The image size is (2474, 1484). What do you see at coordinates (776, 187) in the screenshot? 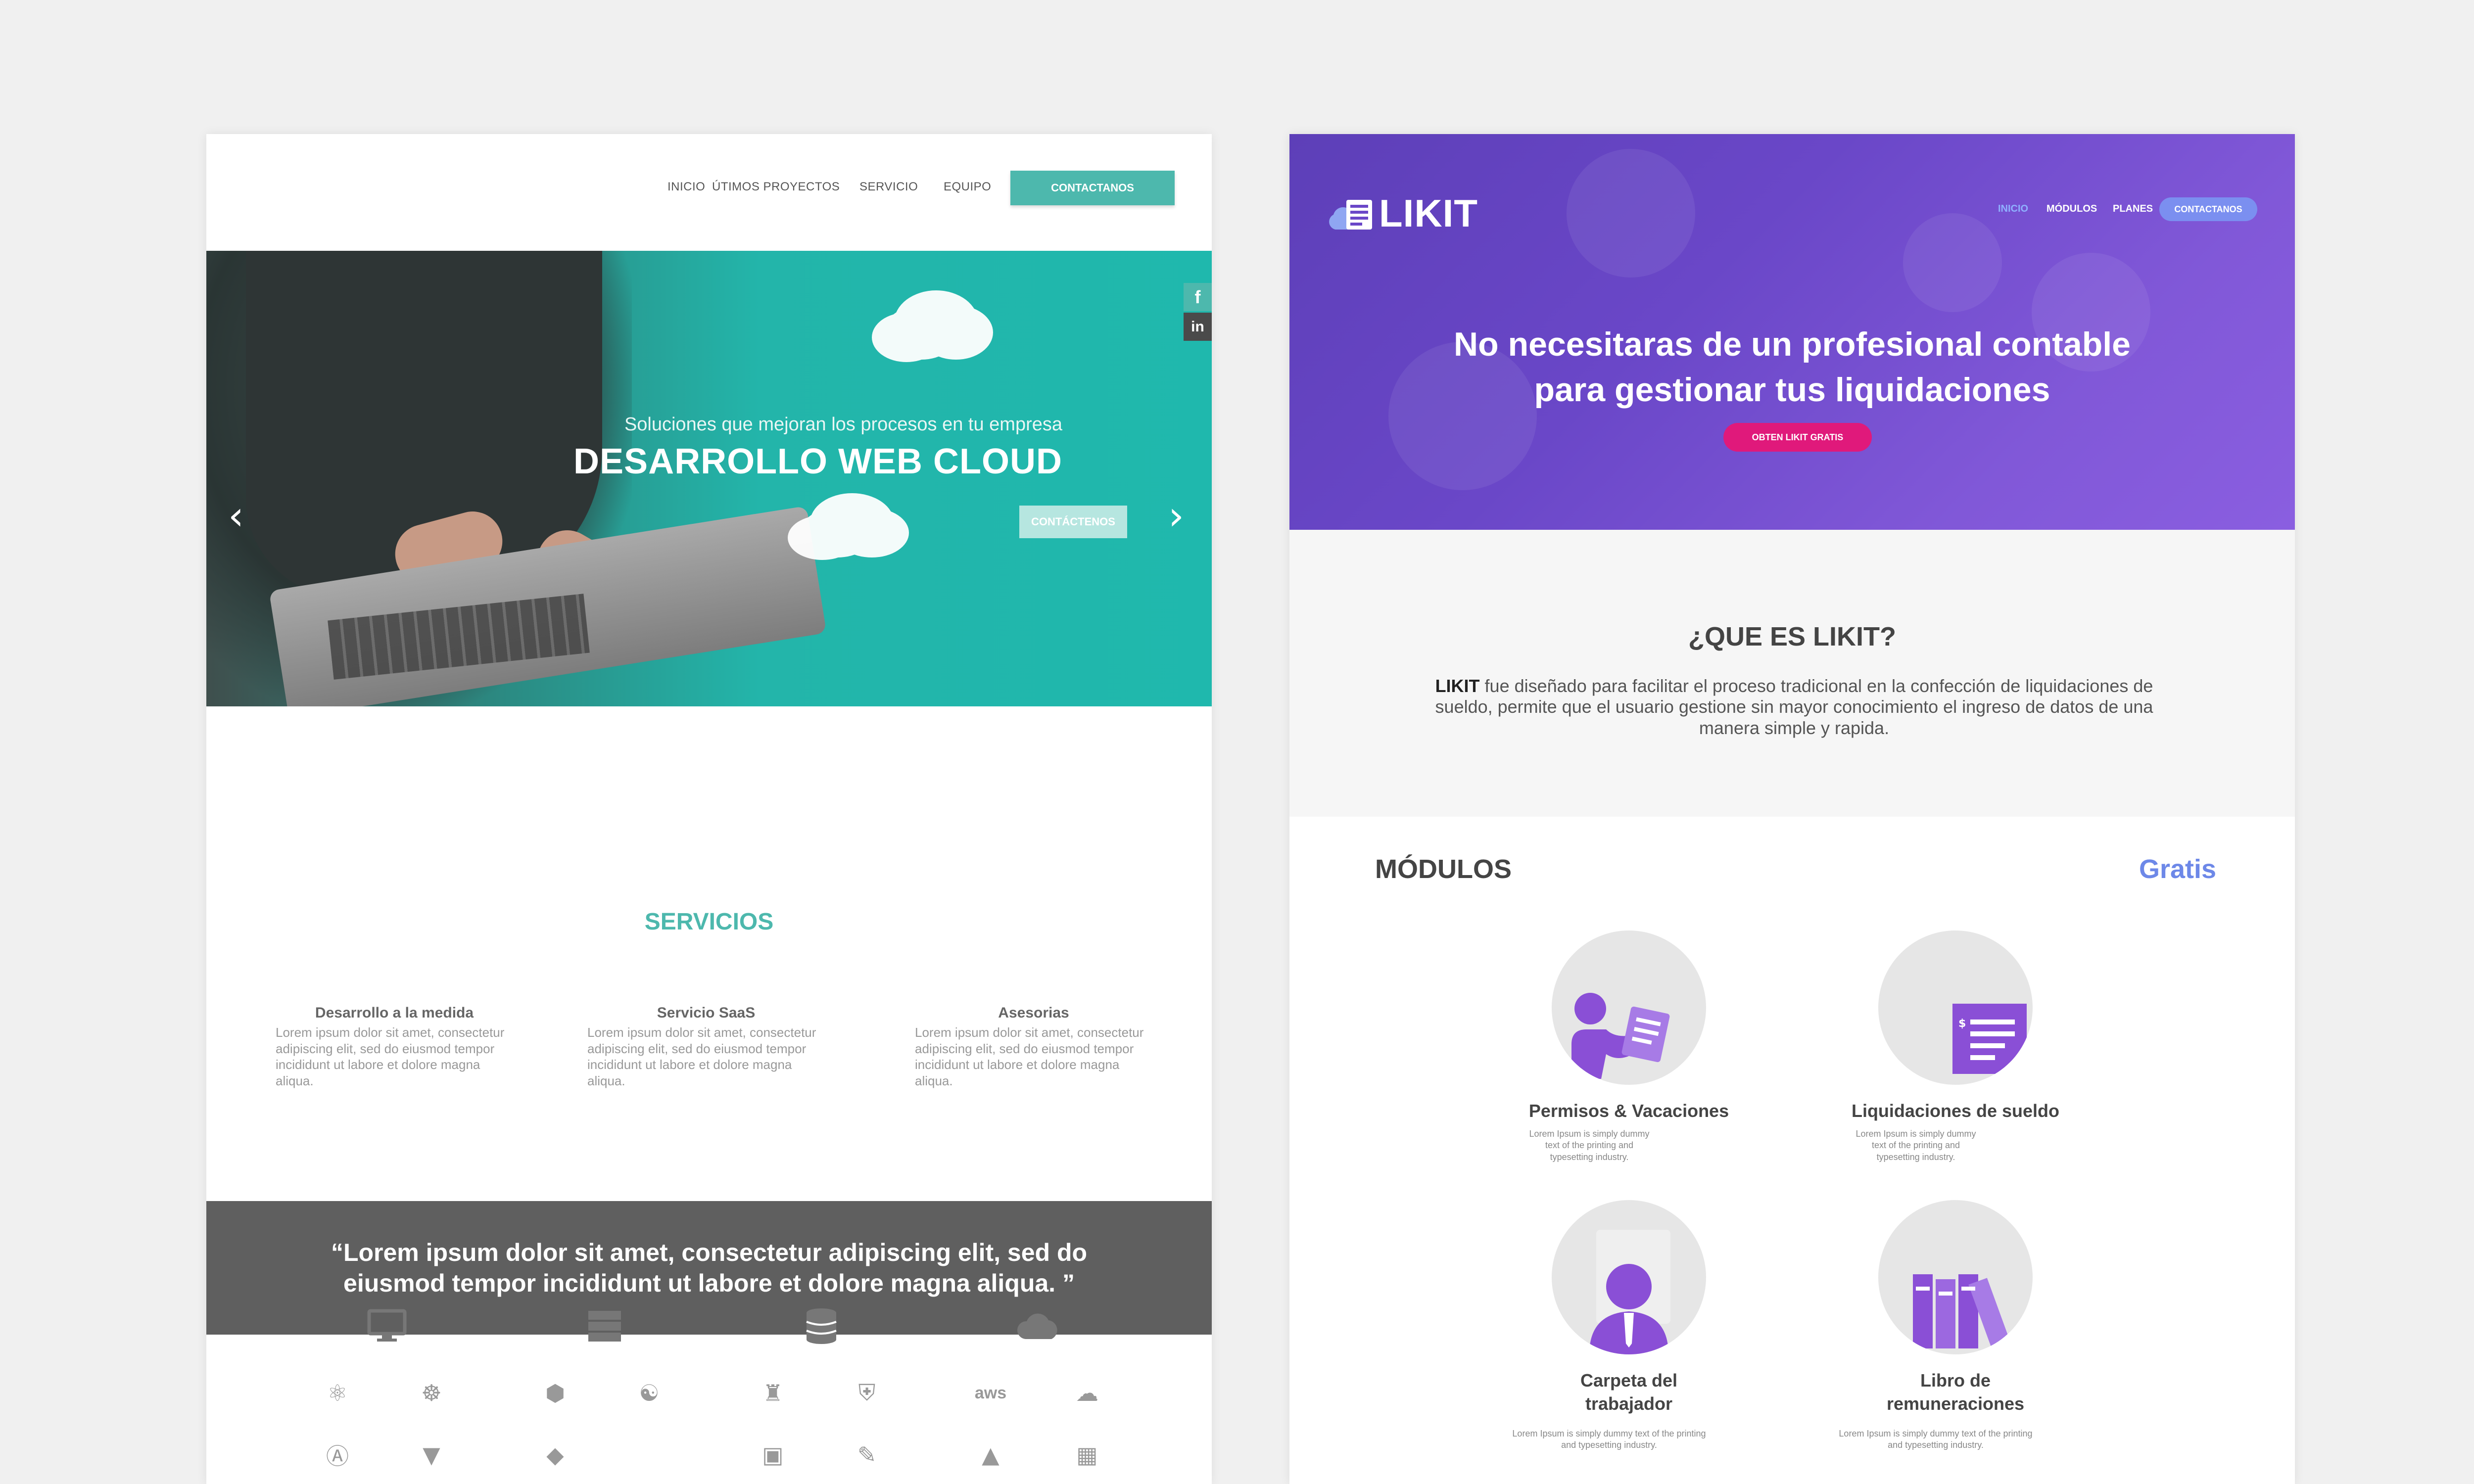
I see `nav-ultimos-proyectos: ÚTIMOS PROYECTOS` at bounding box center [776, 187].